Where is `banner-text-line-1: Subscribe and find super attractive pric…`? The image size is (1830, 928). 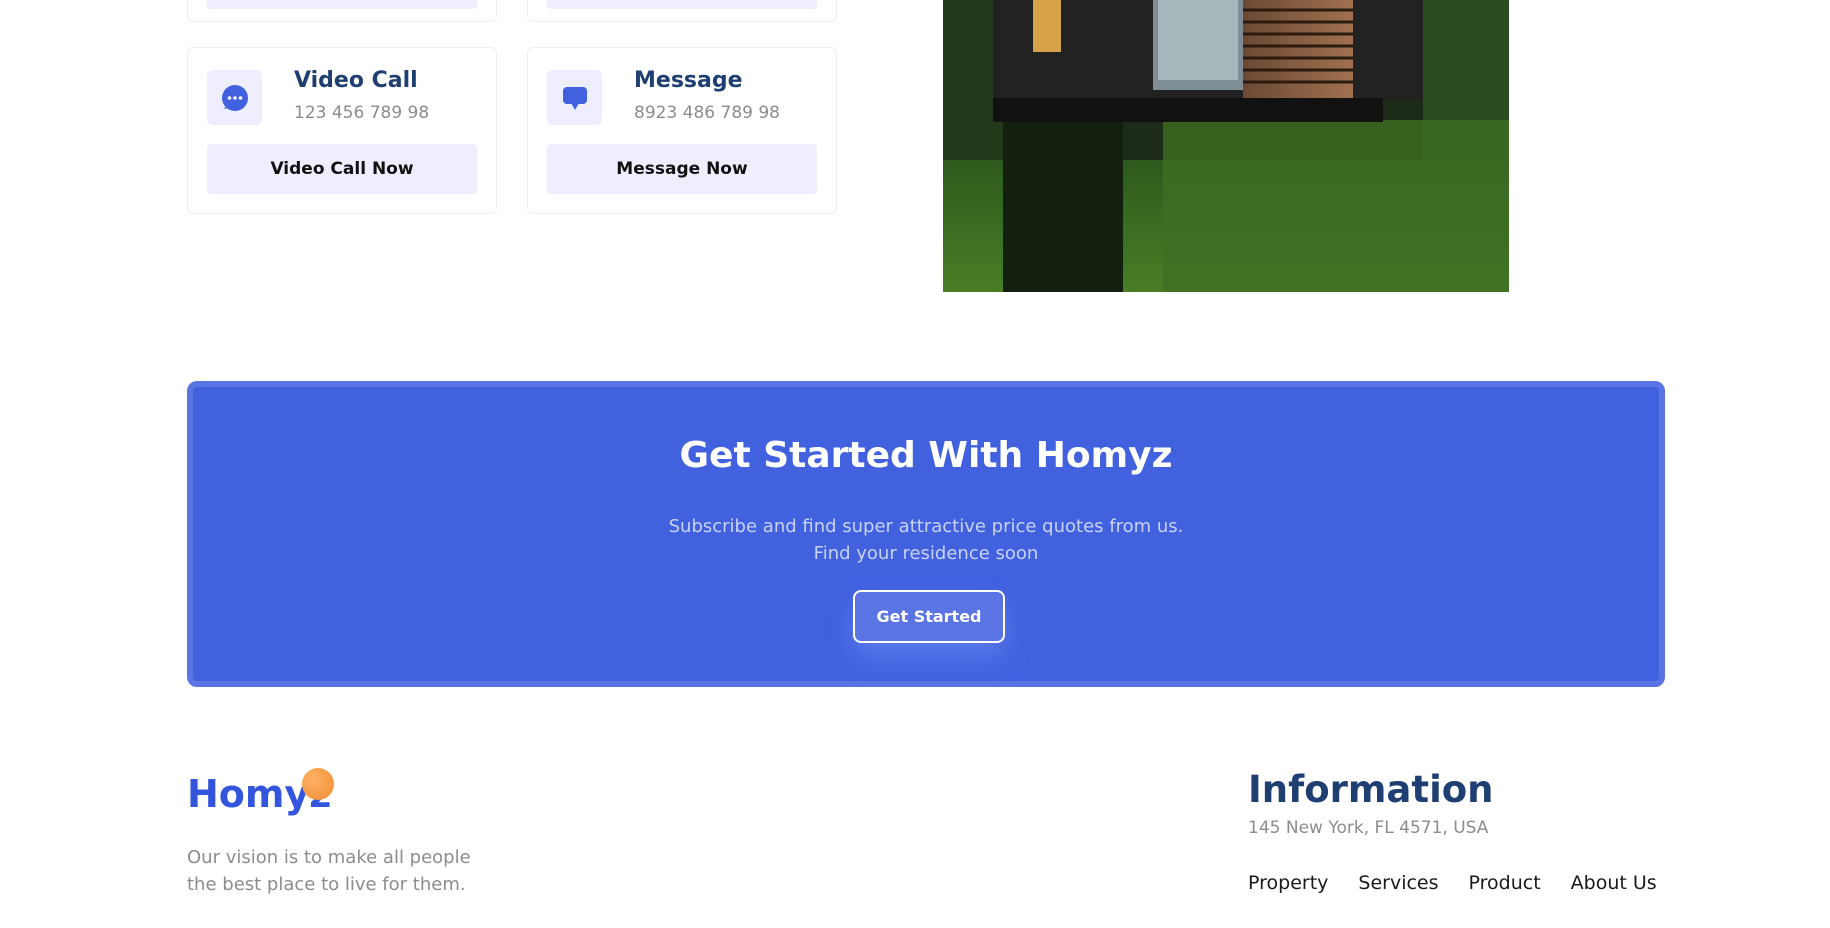 banner-text-line-1: Subscribe and find super attractive pric… is located at coordinates (926, 526).